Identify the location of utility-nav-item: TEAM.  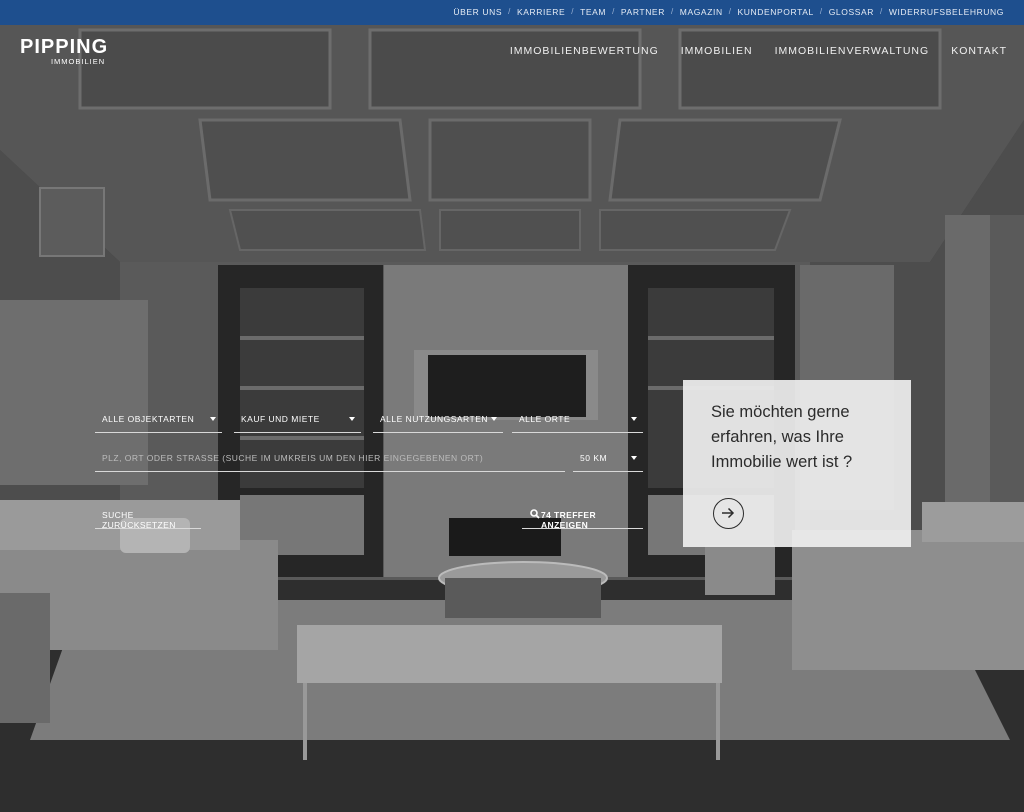
(593, 12).